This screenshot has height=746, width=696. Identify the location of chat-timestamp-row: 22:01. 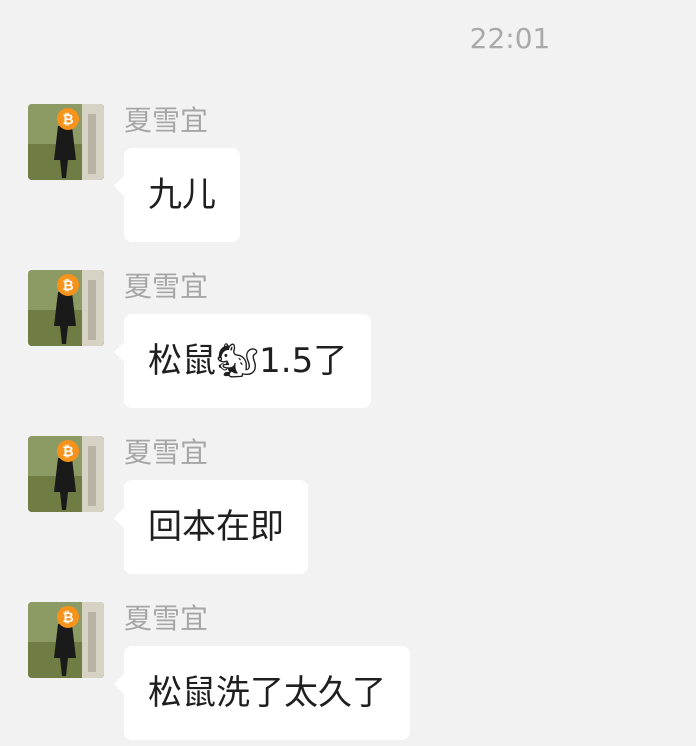
(510, 39).